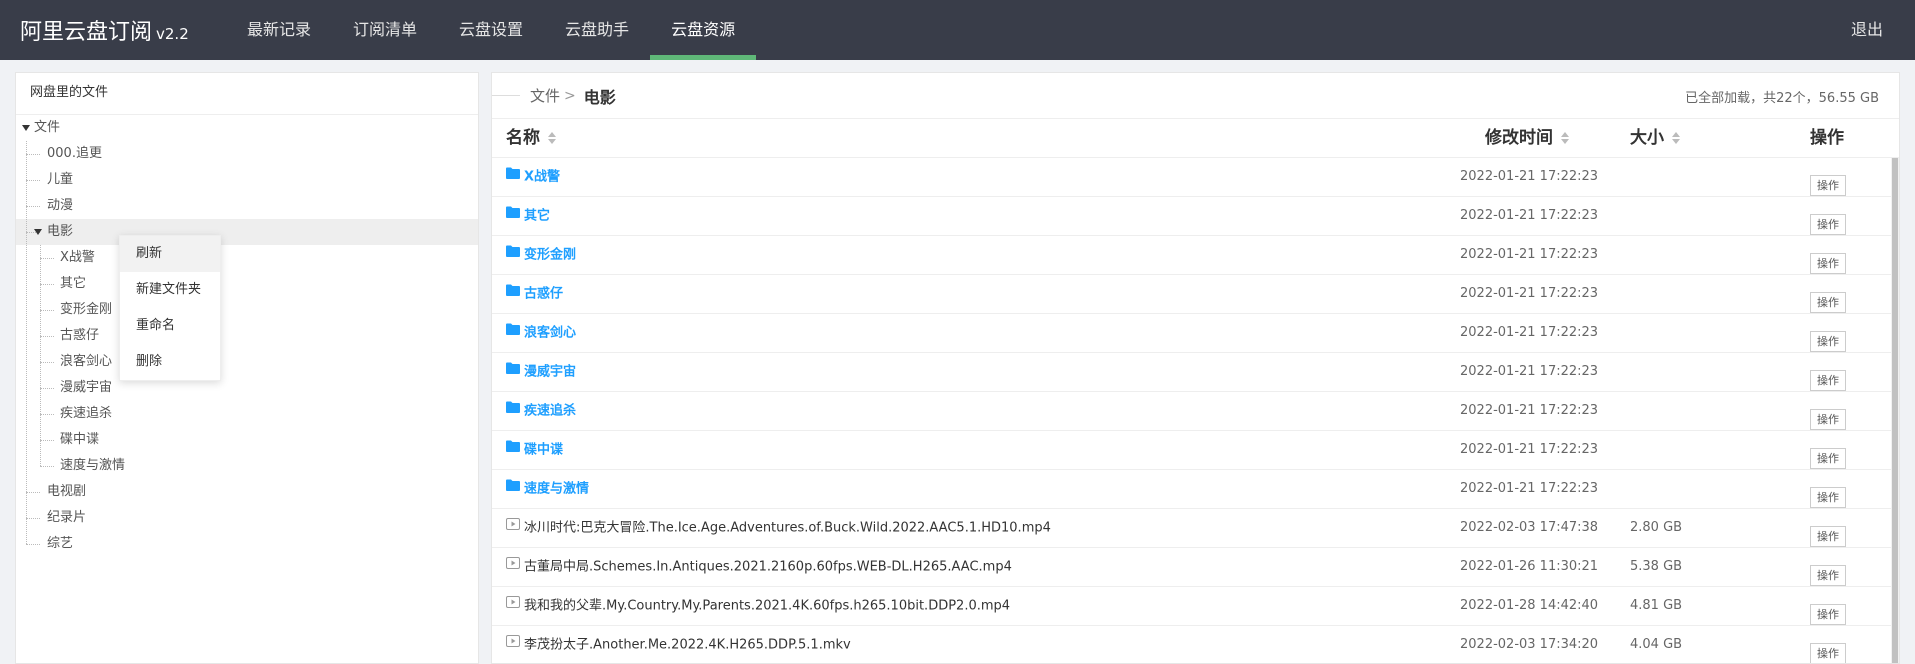  What do you see at coordinates (550, 333) in the screenshot?
I see `item-name: 浪客剑心` at bounding box center [550, 333].